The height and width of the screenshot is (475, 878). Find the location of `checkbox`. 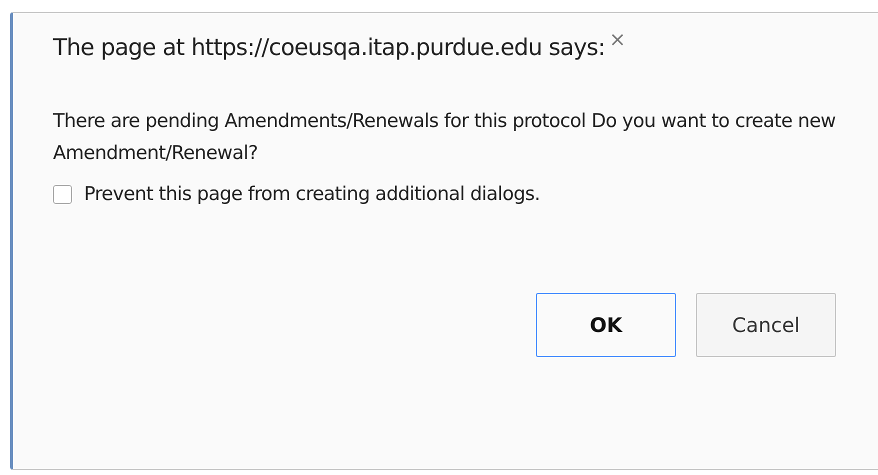

checkbox is located at coordinates (62, 194).